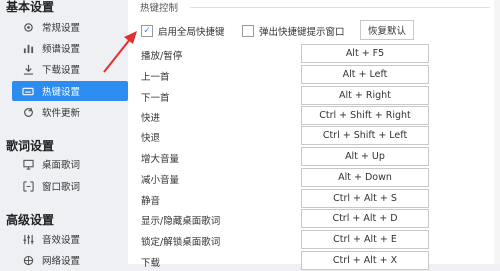  Describe the element at coordinates (151, 201) in the screenshot. I see `hotkey-action: 静音` at that location.